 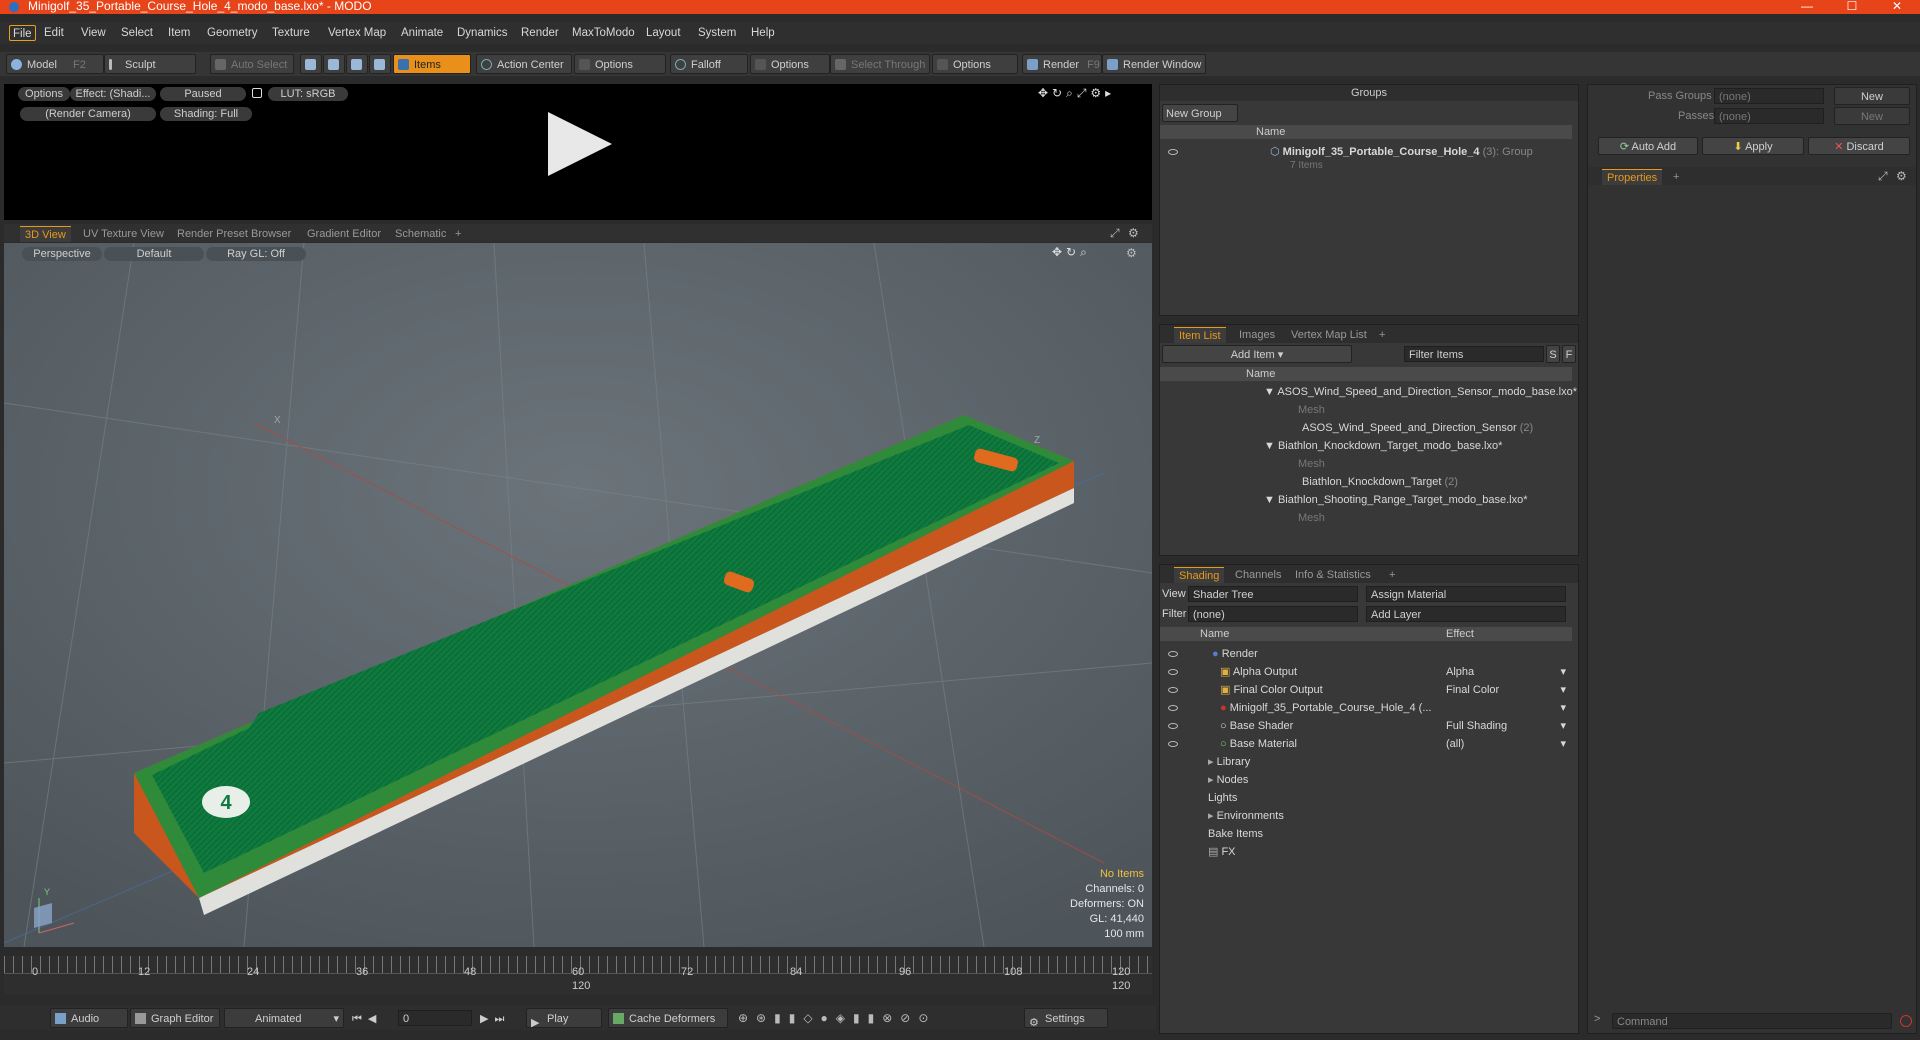 What do you see at coordinates (1632, 177) in the screenshot?
I see `tab-properties: Properties` at bounding box center [1632, 177].